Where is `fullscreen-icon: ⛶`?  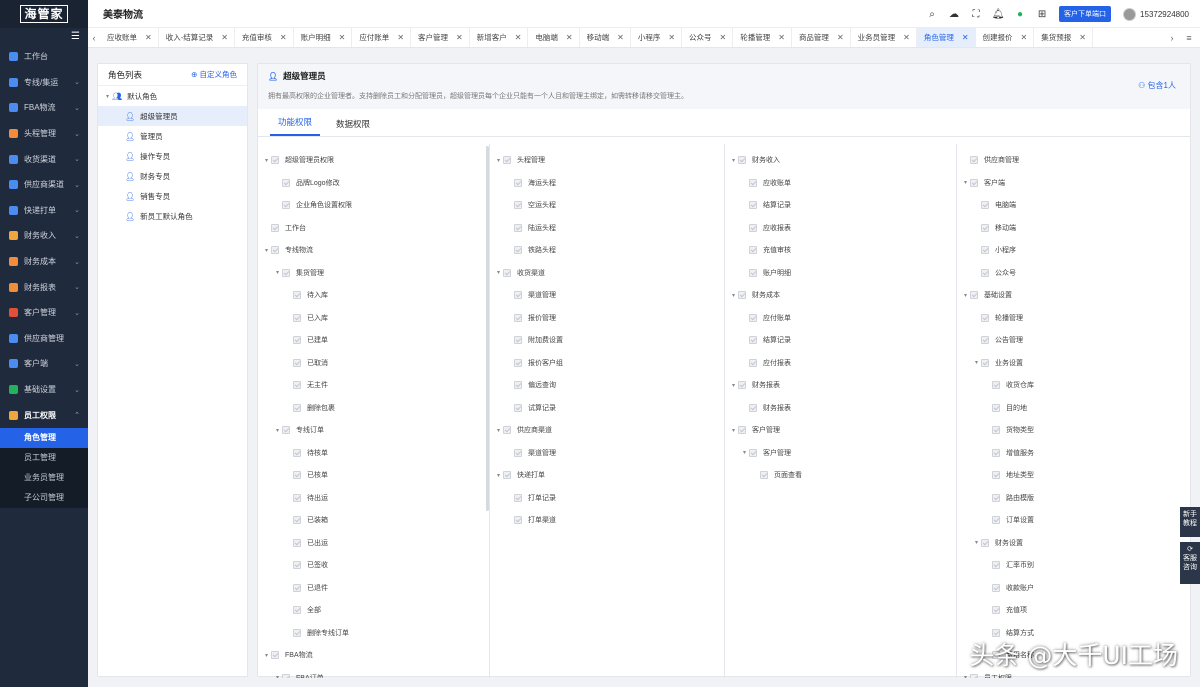 fullscreen-icon: ⛶ is located at coordinates (976, 14).